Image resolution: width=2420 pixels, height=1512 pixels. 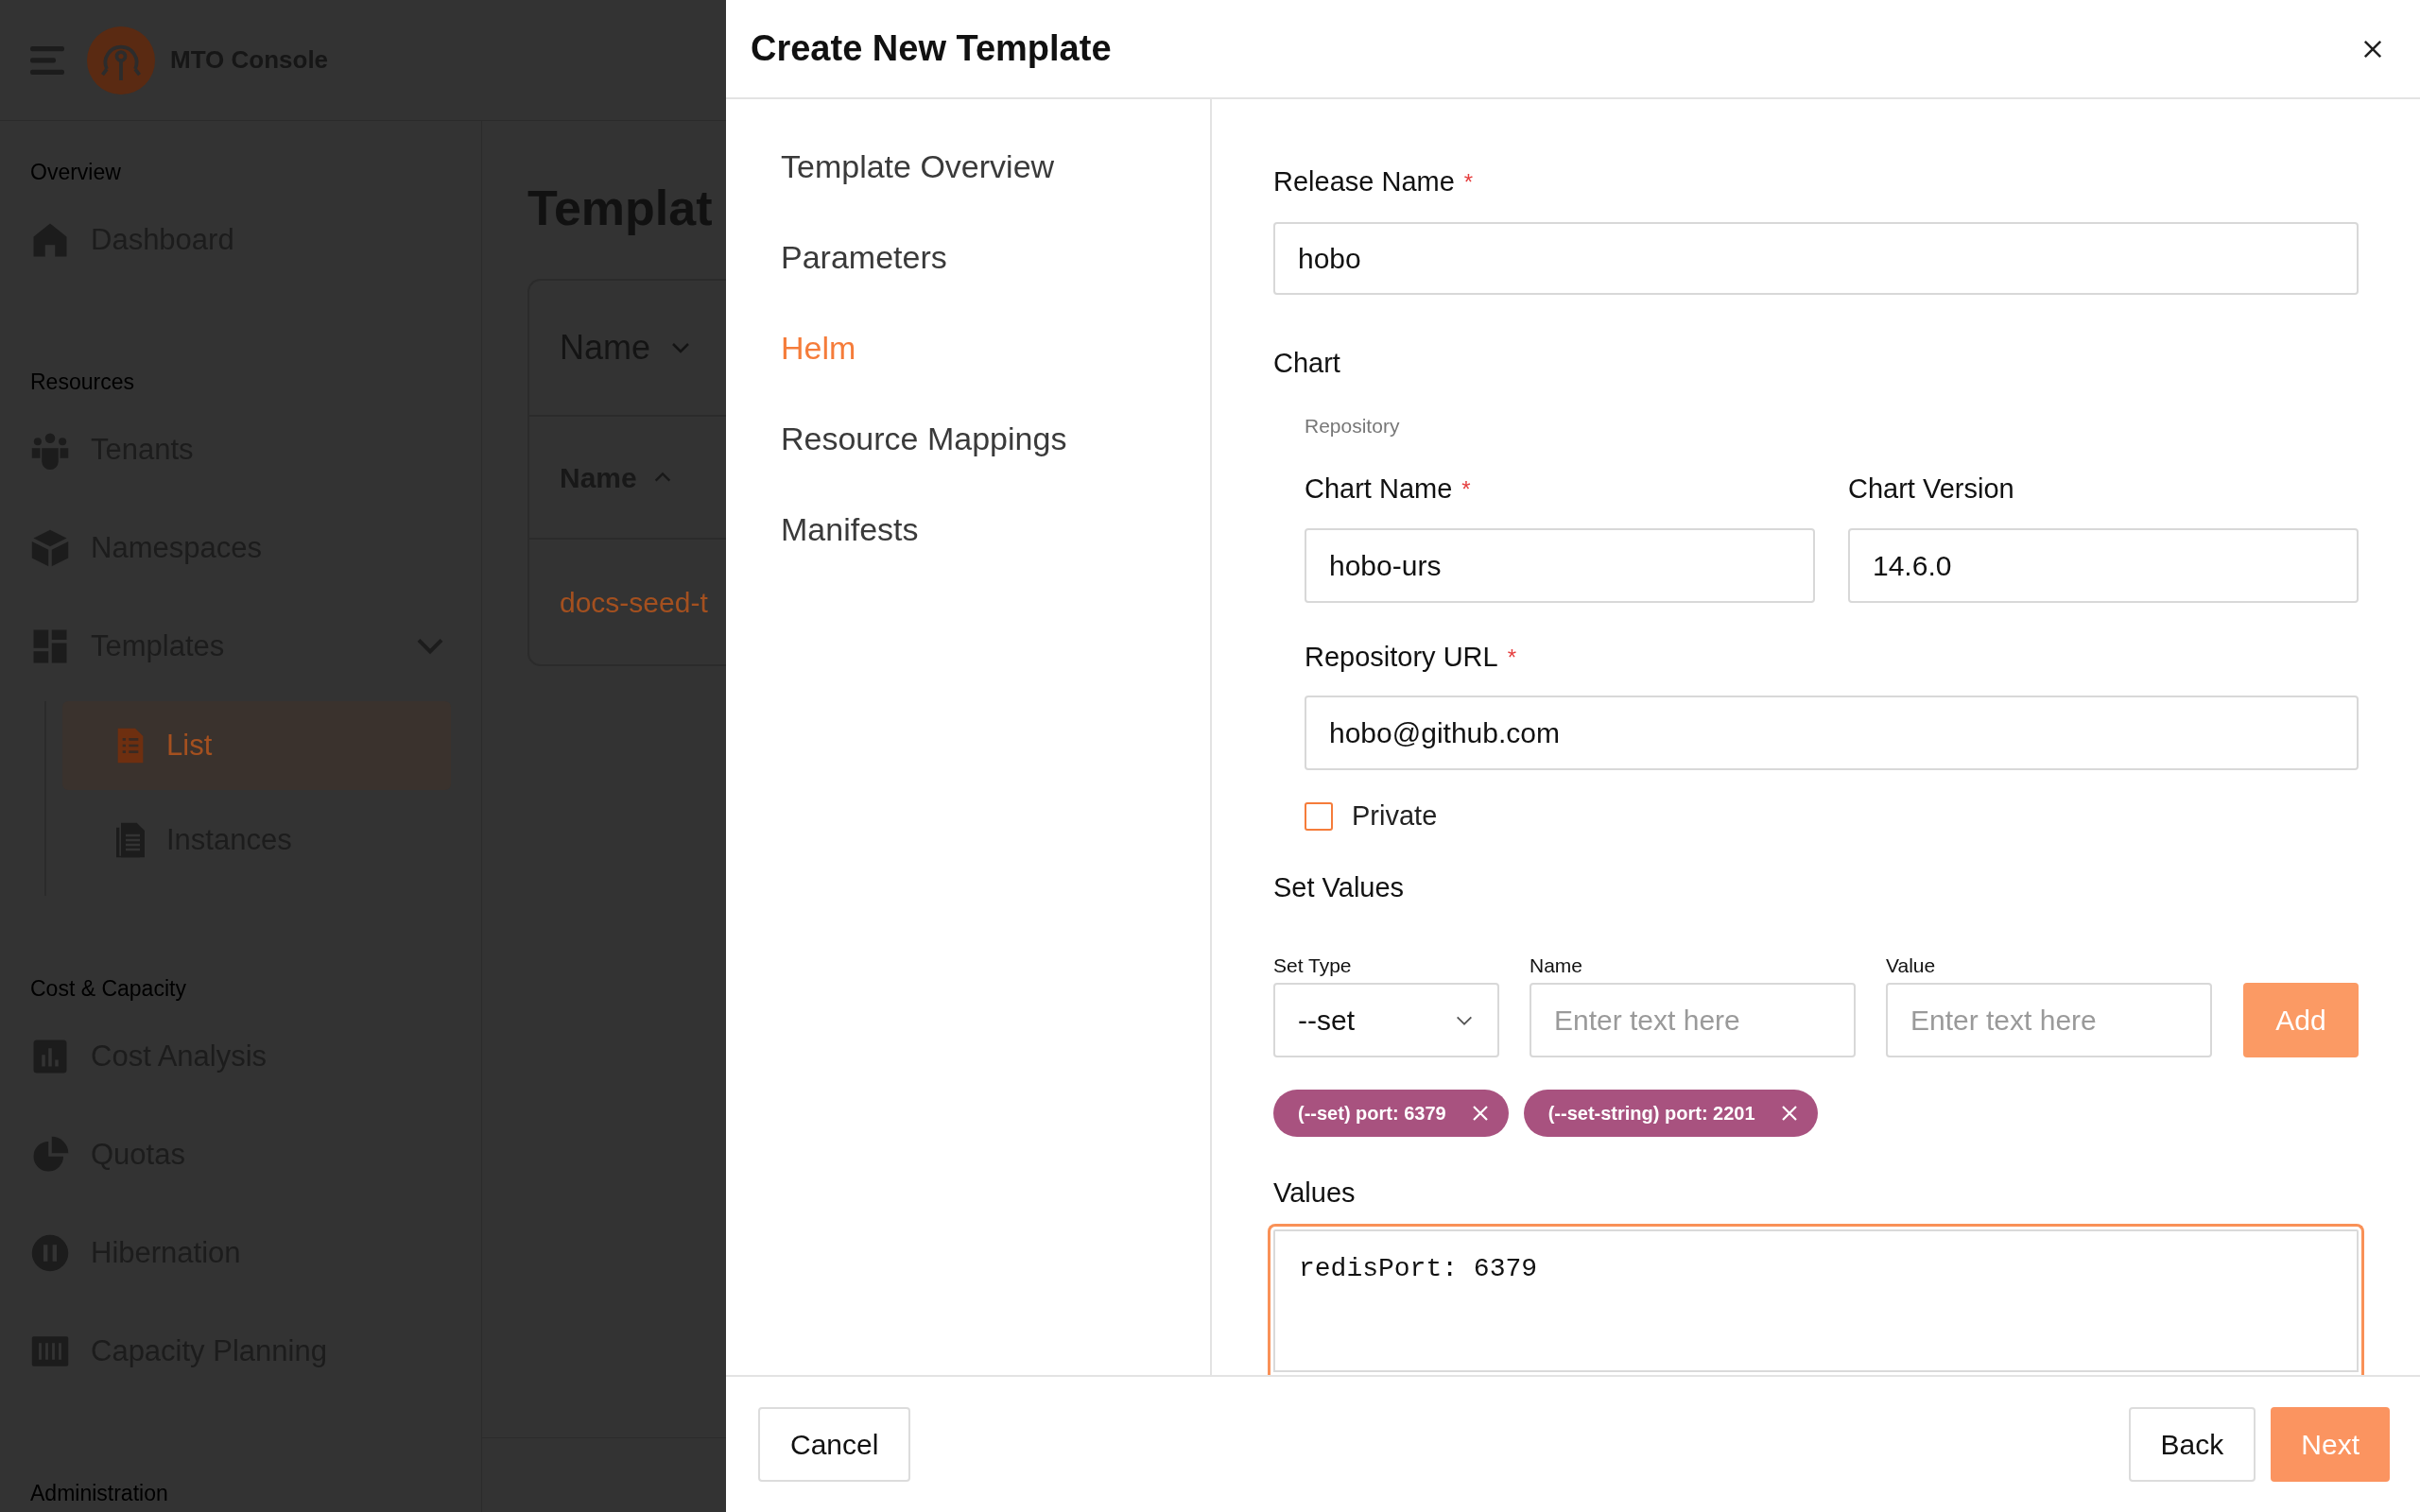 What do you see at coordinates (1402, 658) in the screenshot?
I see `field-label: Repository URL` at bounding box center [1402, 658].